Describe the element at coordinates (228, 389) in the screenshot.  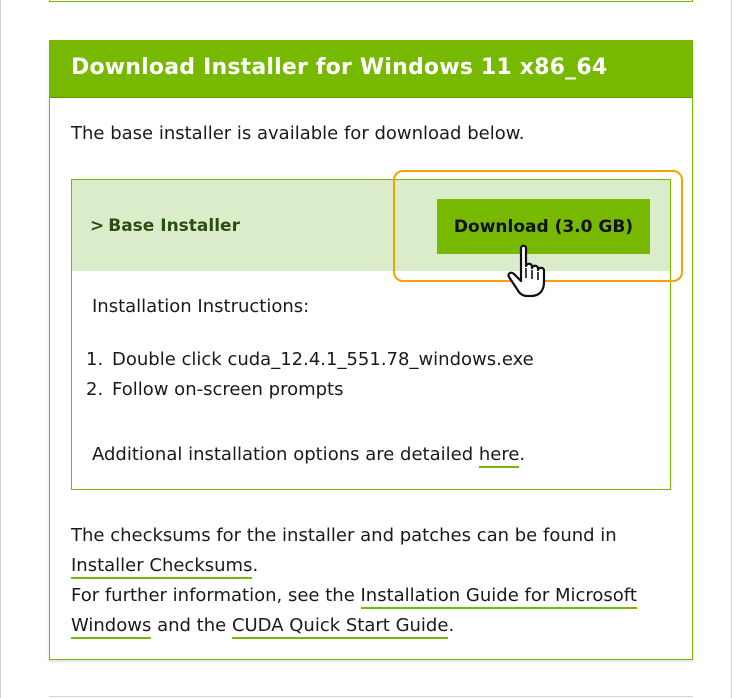
I see `step-text: Follow on-screen prompts` at that location.